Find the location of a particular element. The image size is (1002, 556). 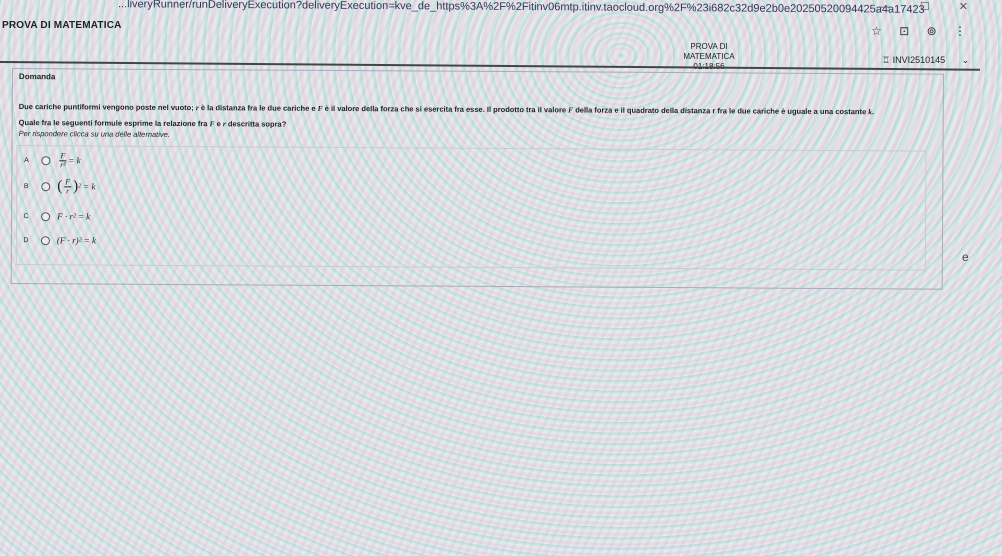

choice-a: A Fr² = k is located at coordinates (49, 160).